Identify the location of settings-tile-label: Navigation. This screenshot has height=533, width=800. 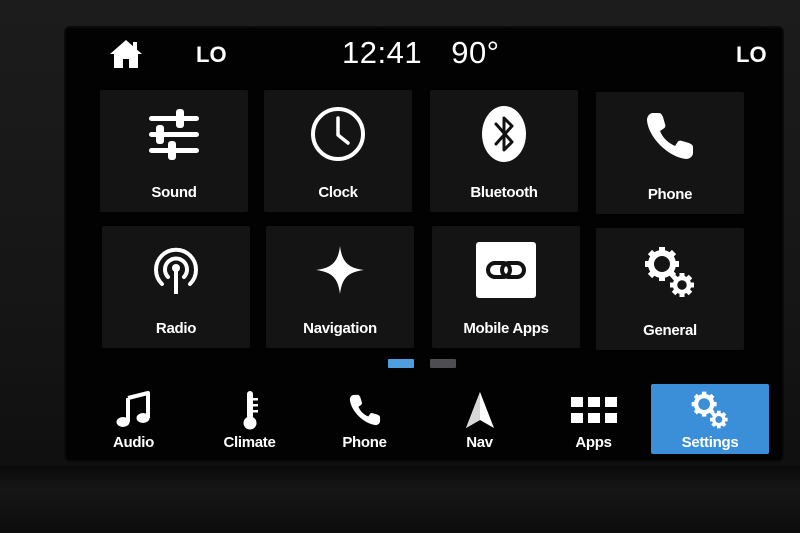
(340, 328).